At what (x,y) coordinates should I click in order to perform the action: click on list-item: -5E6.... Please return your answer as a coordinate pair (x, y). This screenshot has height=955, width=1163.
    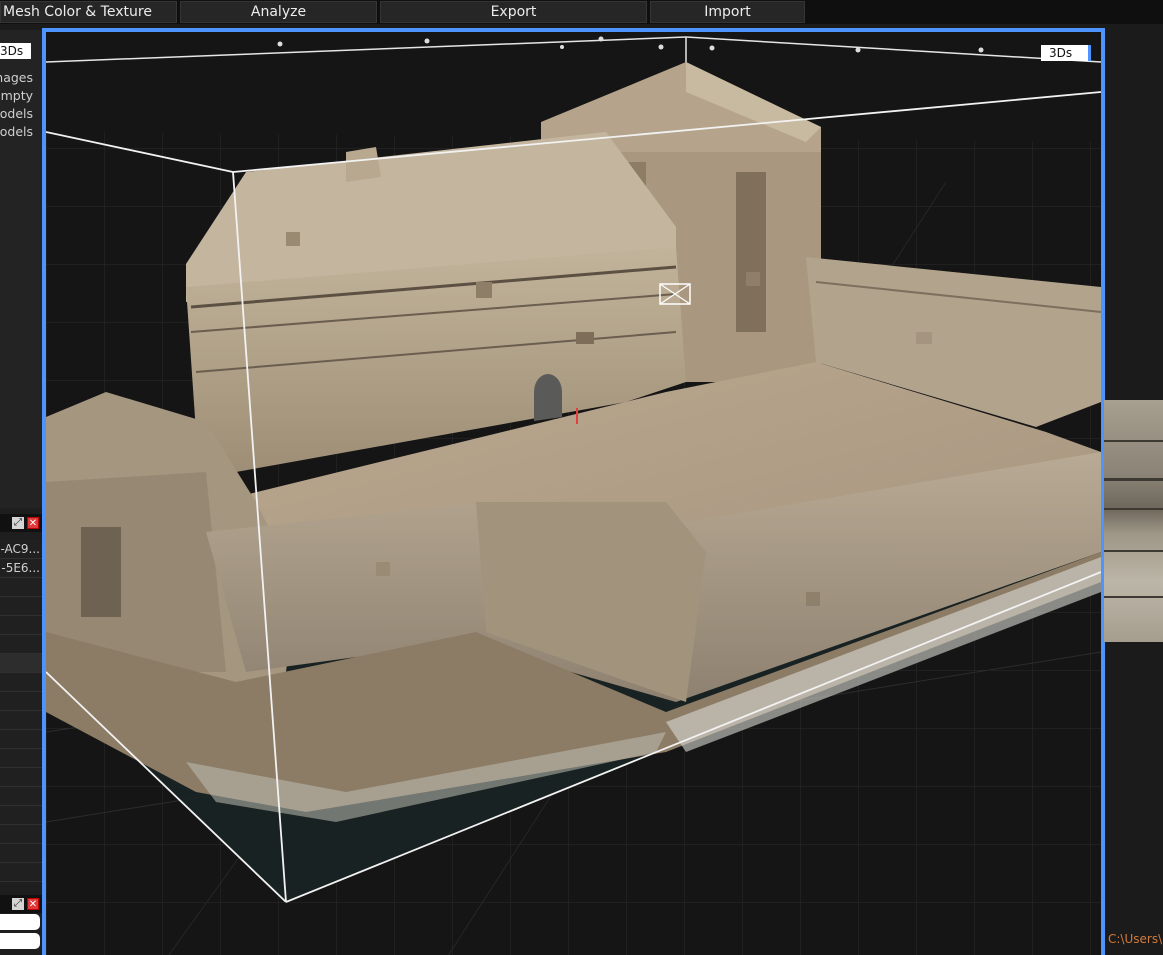
    Looking at the image, I should click on (21, 568).